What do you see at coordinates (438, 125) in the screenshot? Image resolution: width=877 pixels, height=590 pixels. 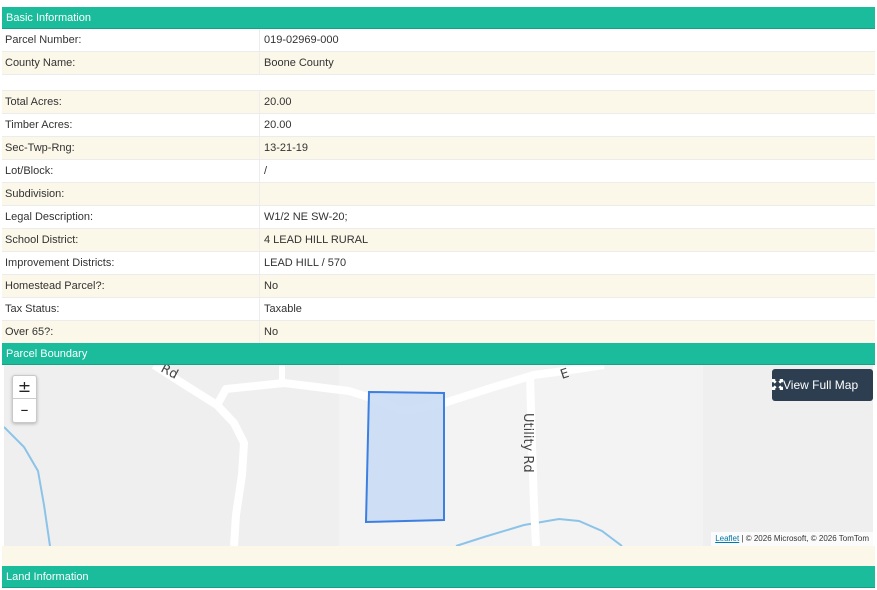 I see `table-row: Timber Acres: 20.00` at bounding box center [438, 125].